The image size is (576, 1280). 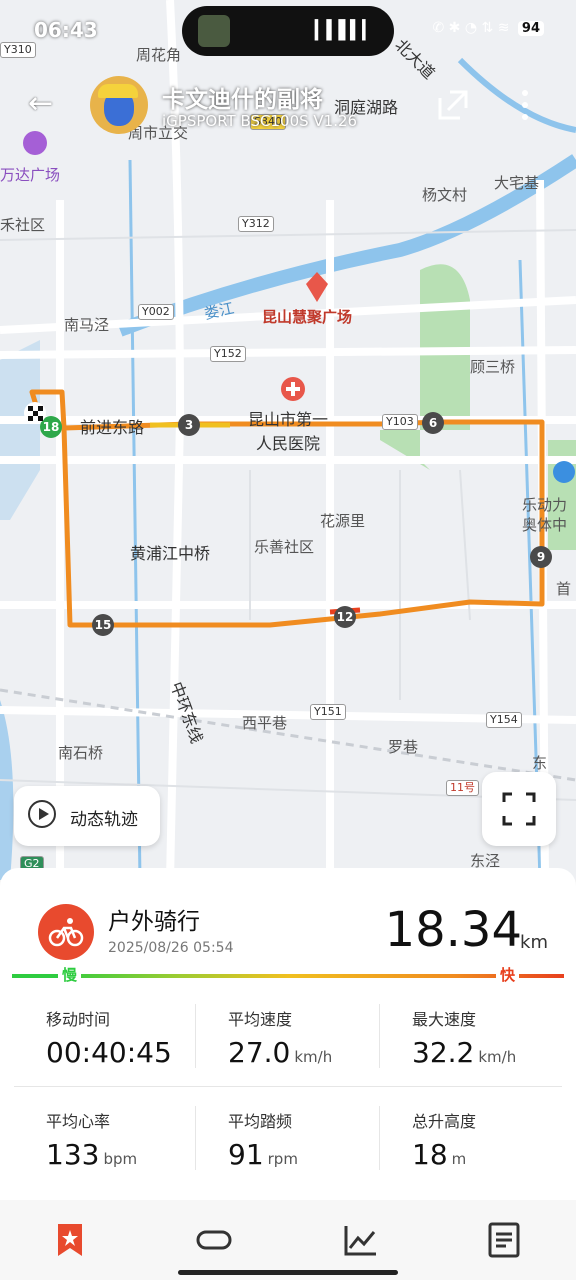 What do you see at coordinates (534, 942) in the screenshot?
I see `distance-unit: km` at bounding box center [534, 942].